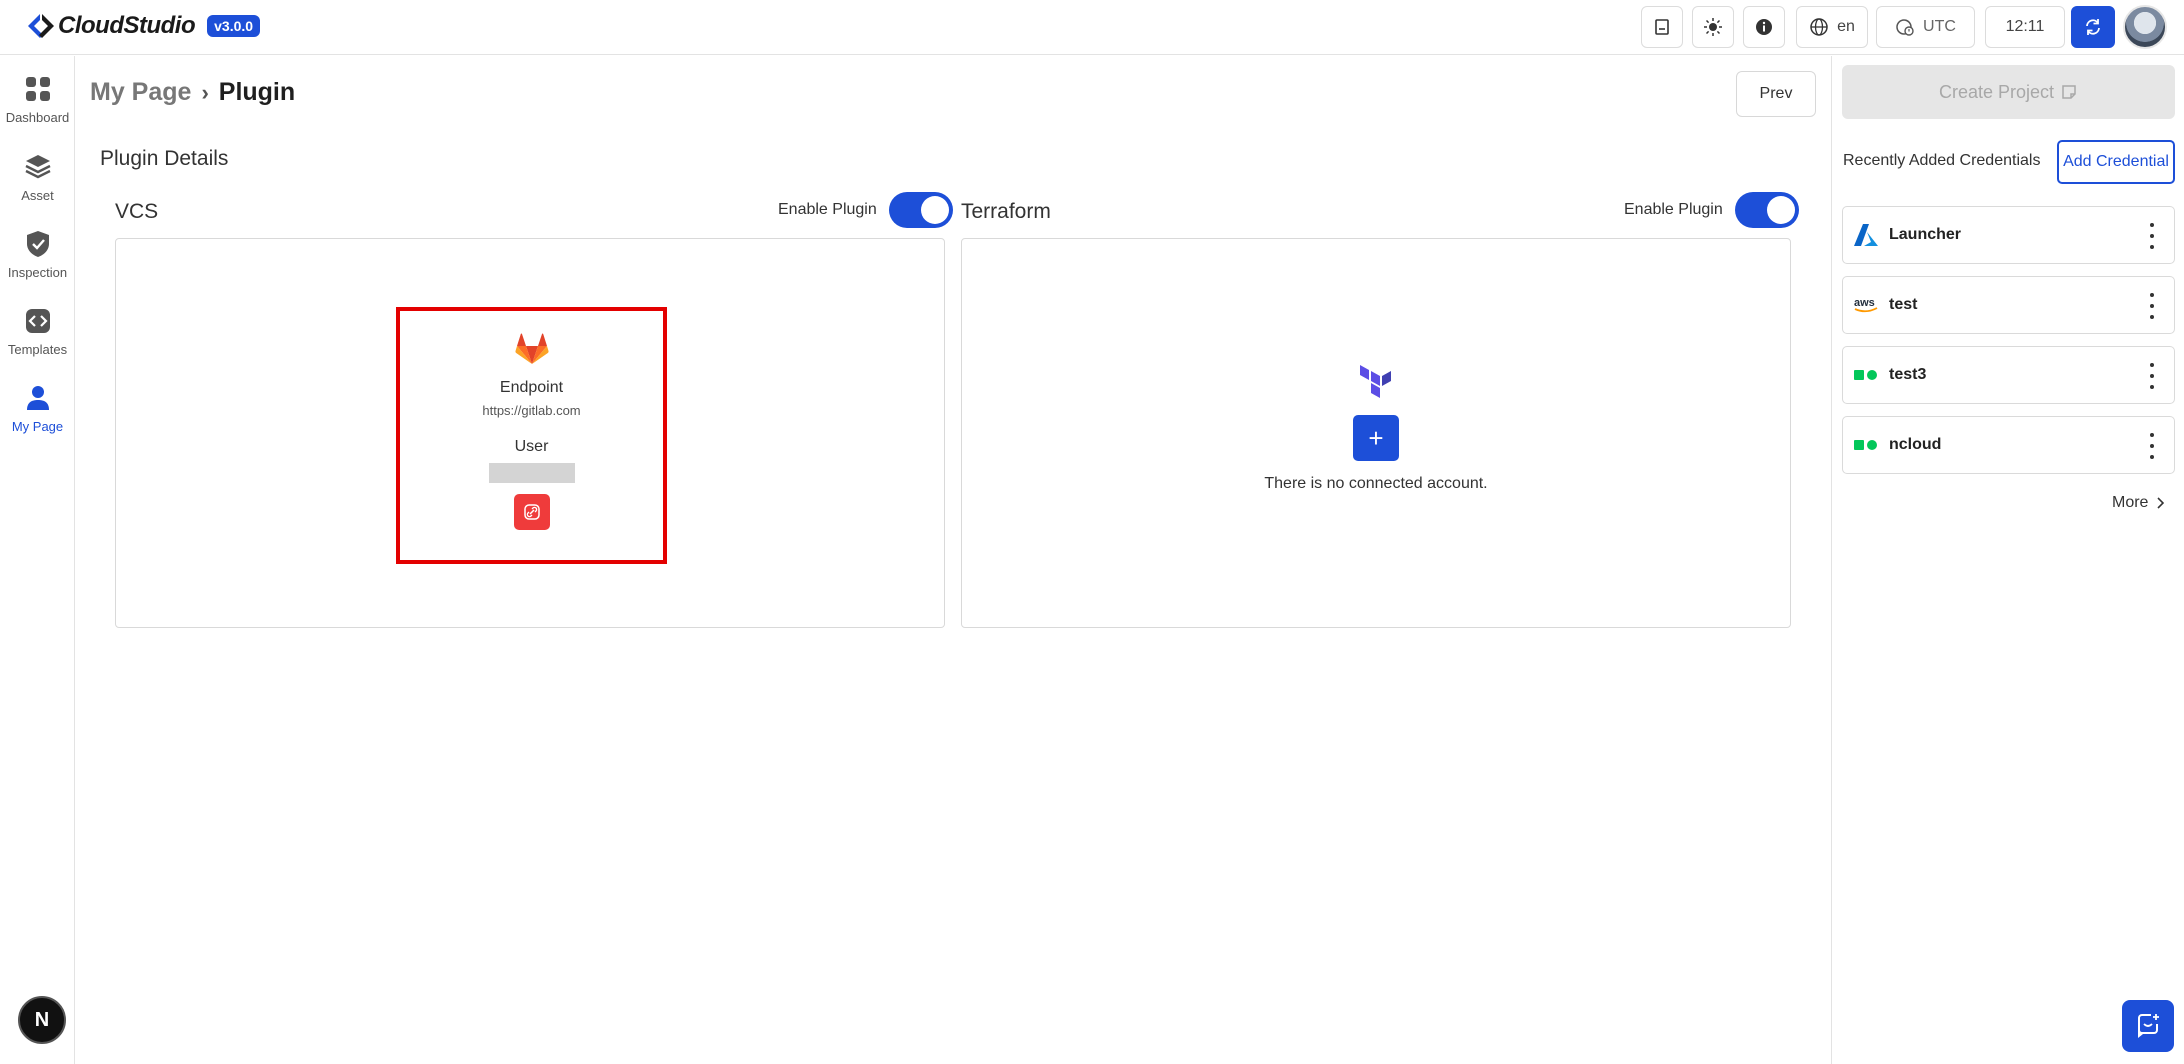  What do you see at coordinates (531, 410) in the screenshot?
I see `endpoint-value: https://gitlab.com` at bounding box center [531, 410].